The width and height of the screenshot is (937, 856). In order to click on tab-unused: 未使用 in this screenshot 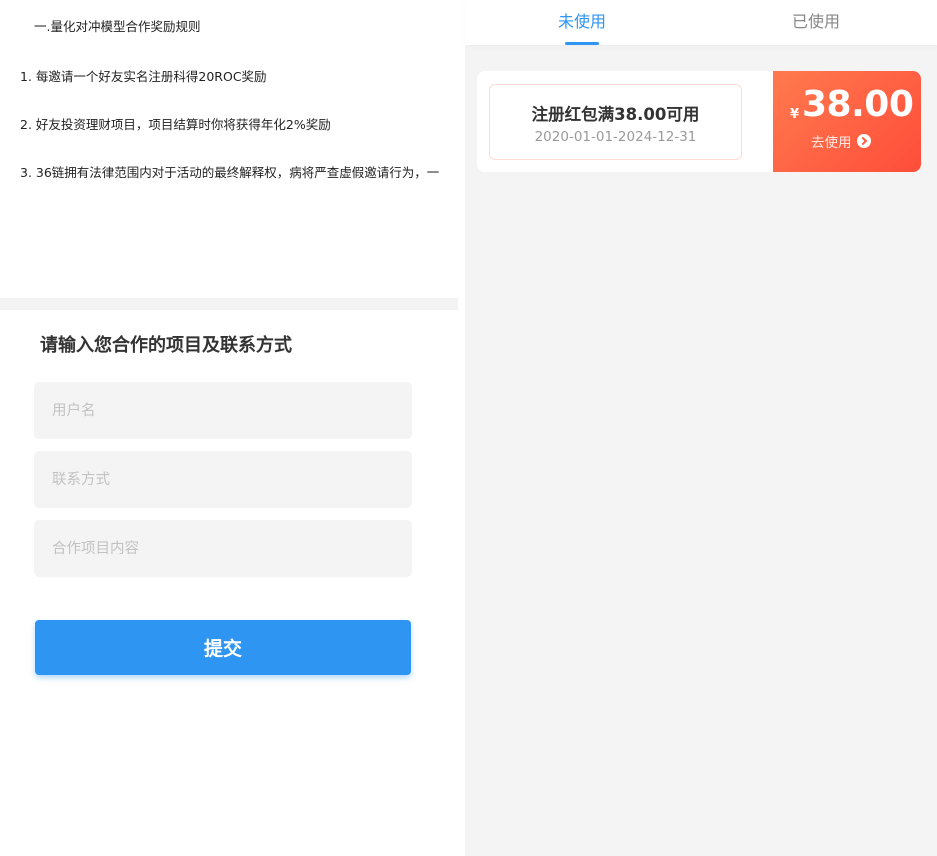, I will do `click(582, 20)`.